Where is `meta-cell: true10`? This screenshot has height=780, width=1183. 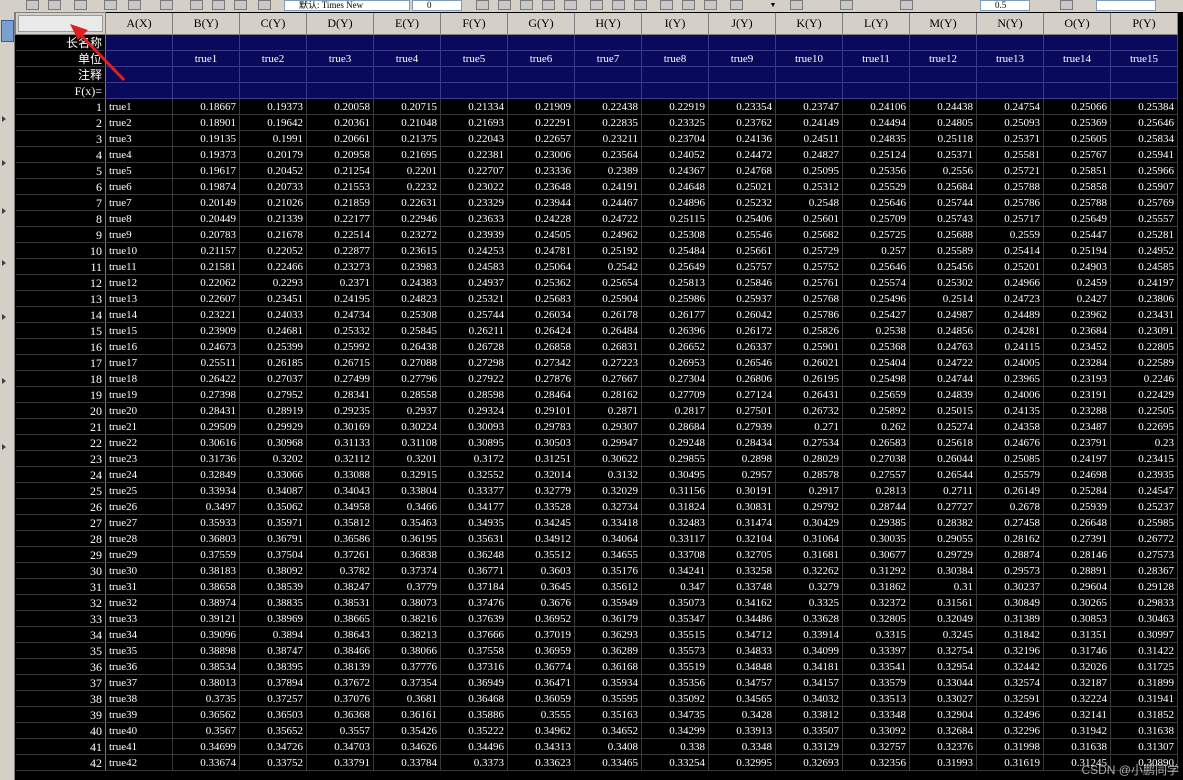 meta-cell: true10 is located at coordinates (809, 58).